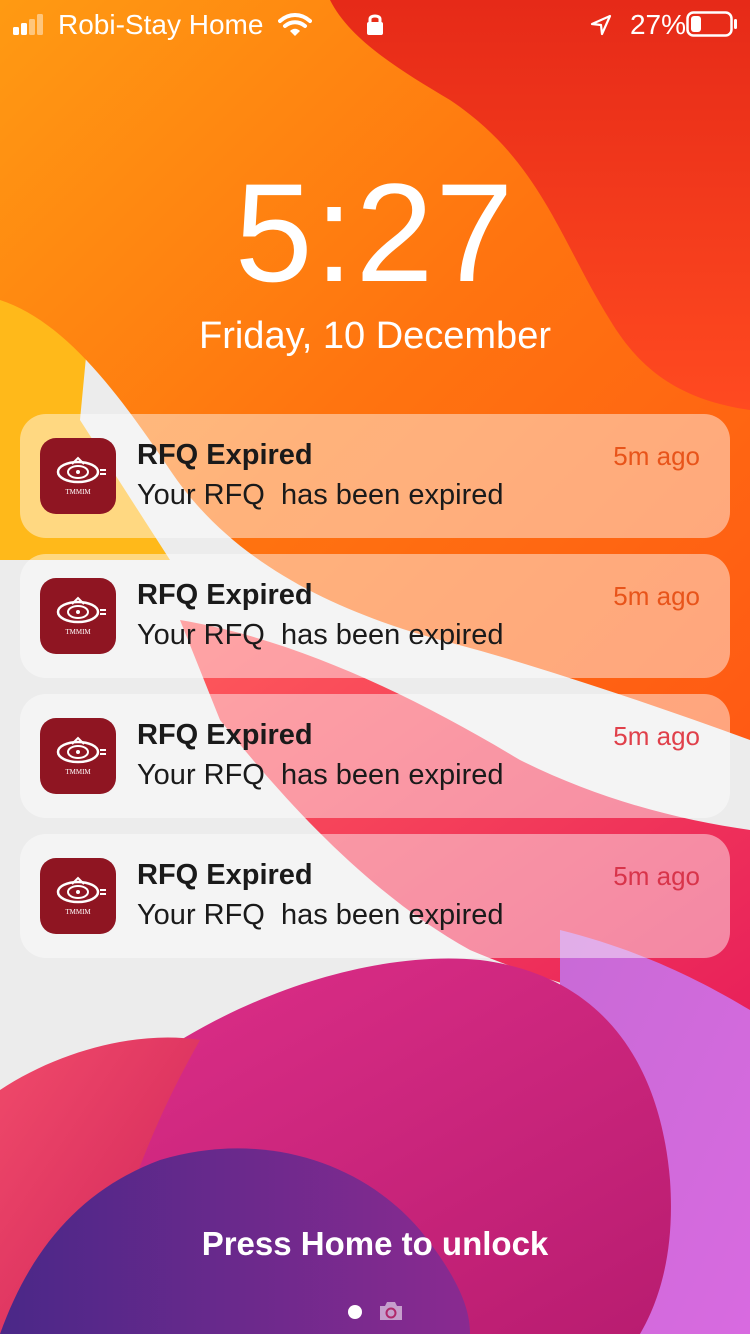  Describe the element at coordinates (601, 25) in the screenshot. I see `location-icon` at that location.